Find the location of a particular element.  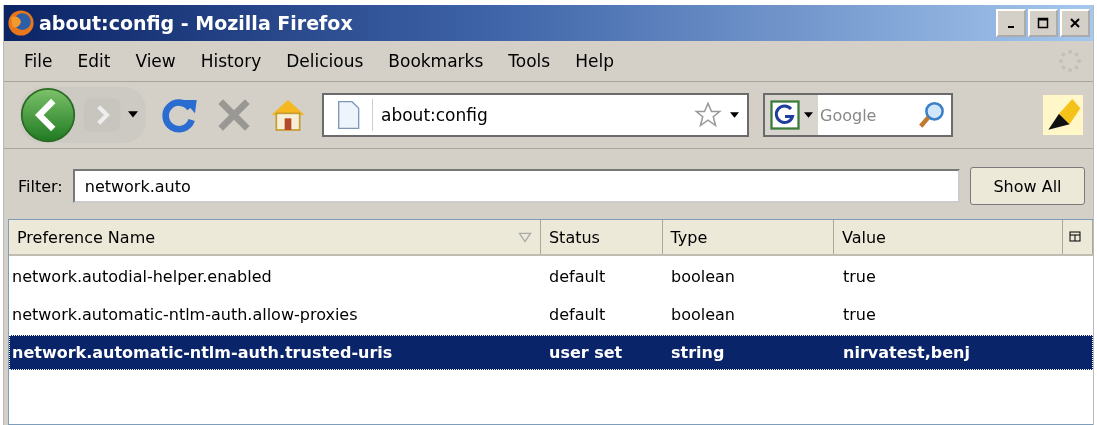

close-button is located at coordinates (1075, 23).